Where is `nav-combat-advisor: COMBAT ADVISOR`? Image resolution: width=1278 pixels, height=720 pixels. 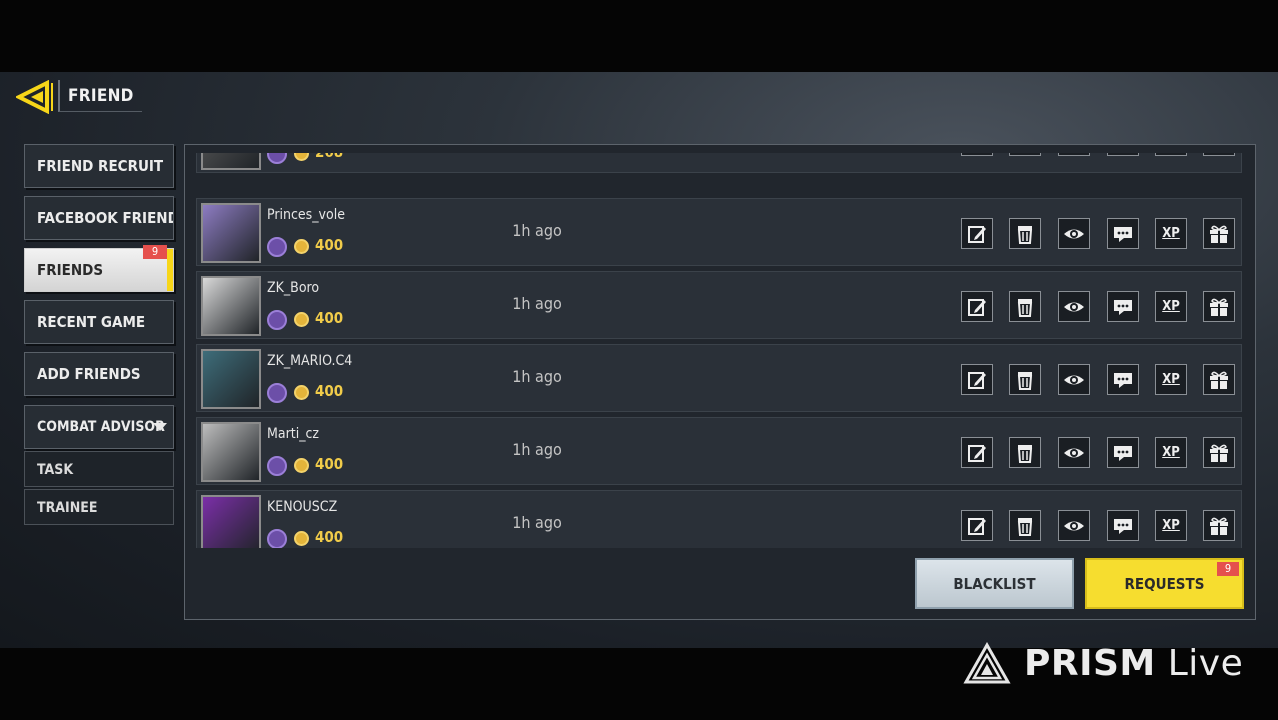 nav-combat-advisor: COMBAT ADVISOR is located at coordinates (99, 427).